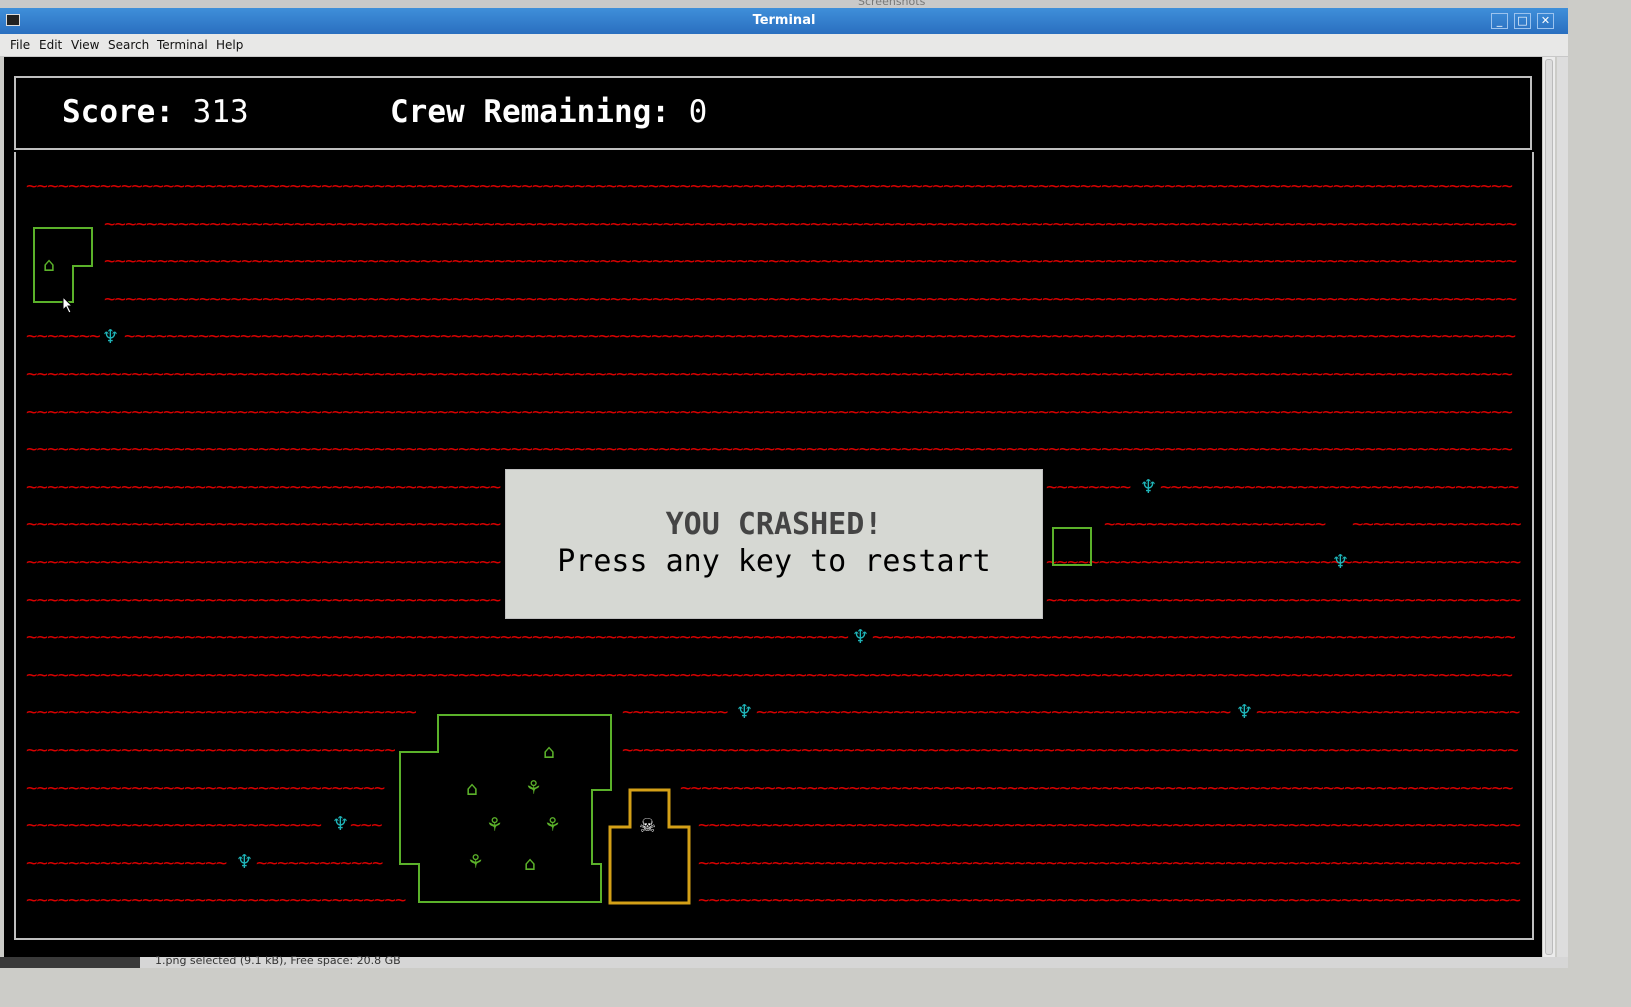 The height and width of the screenshot is (1007, 1631). Describe the element at coordinates (70, 962) in the screenshot. I see `status-bar-dark` at that location.